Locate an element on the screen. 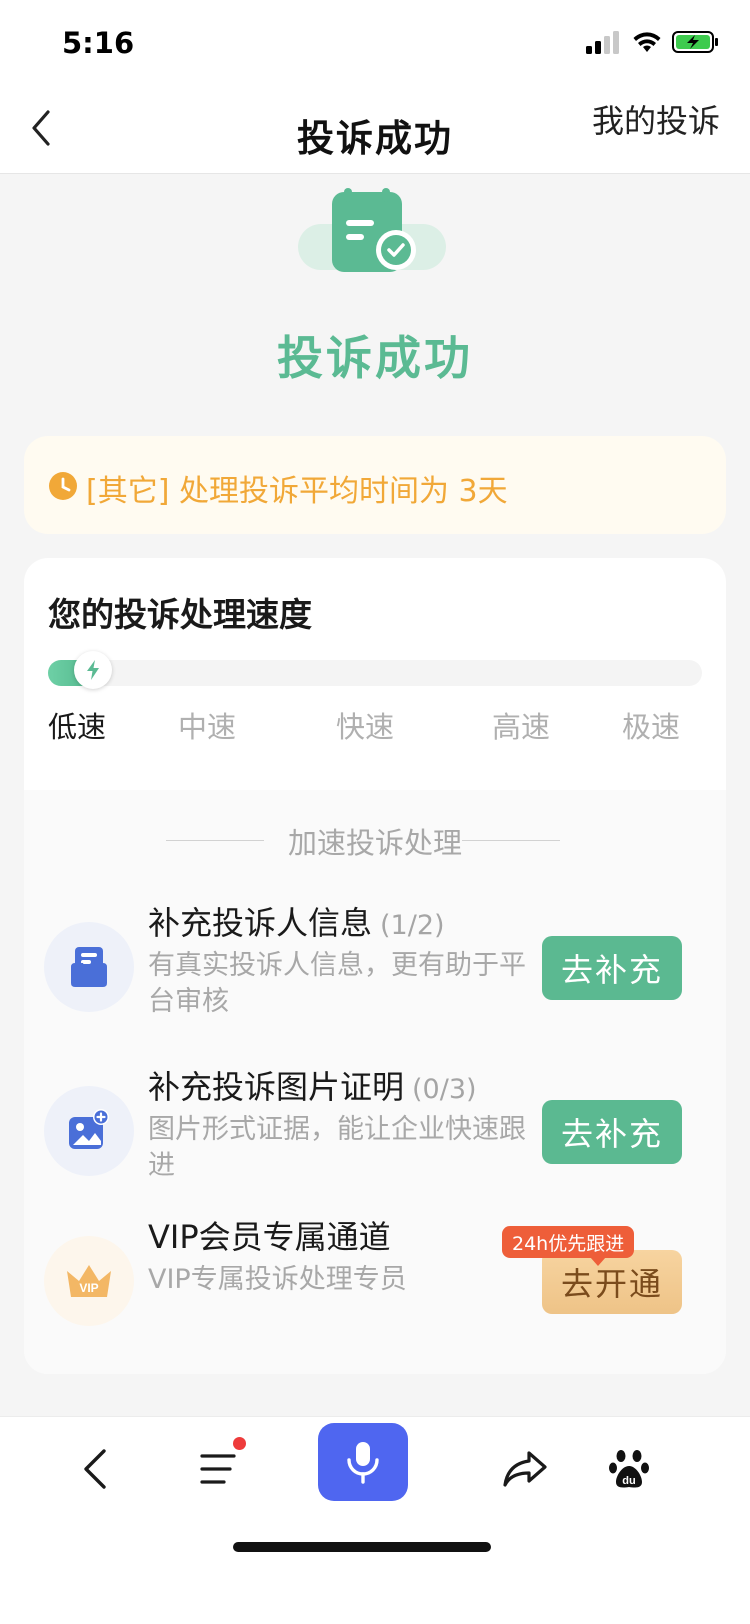  toolbar-menu-button is located at coordinates (219, 1469).